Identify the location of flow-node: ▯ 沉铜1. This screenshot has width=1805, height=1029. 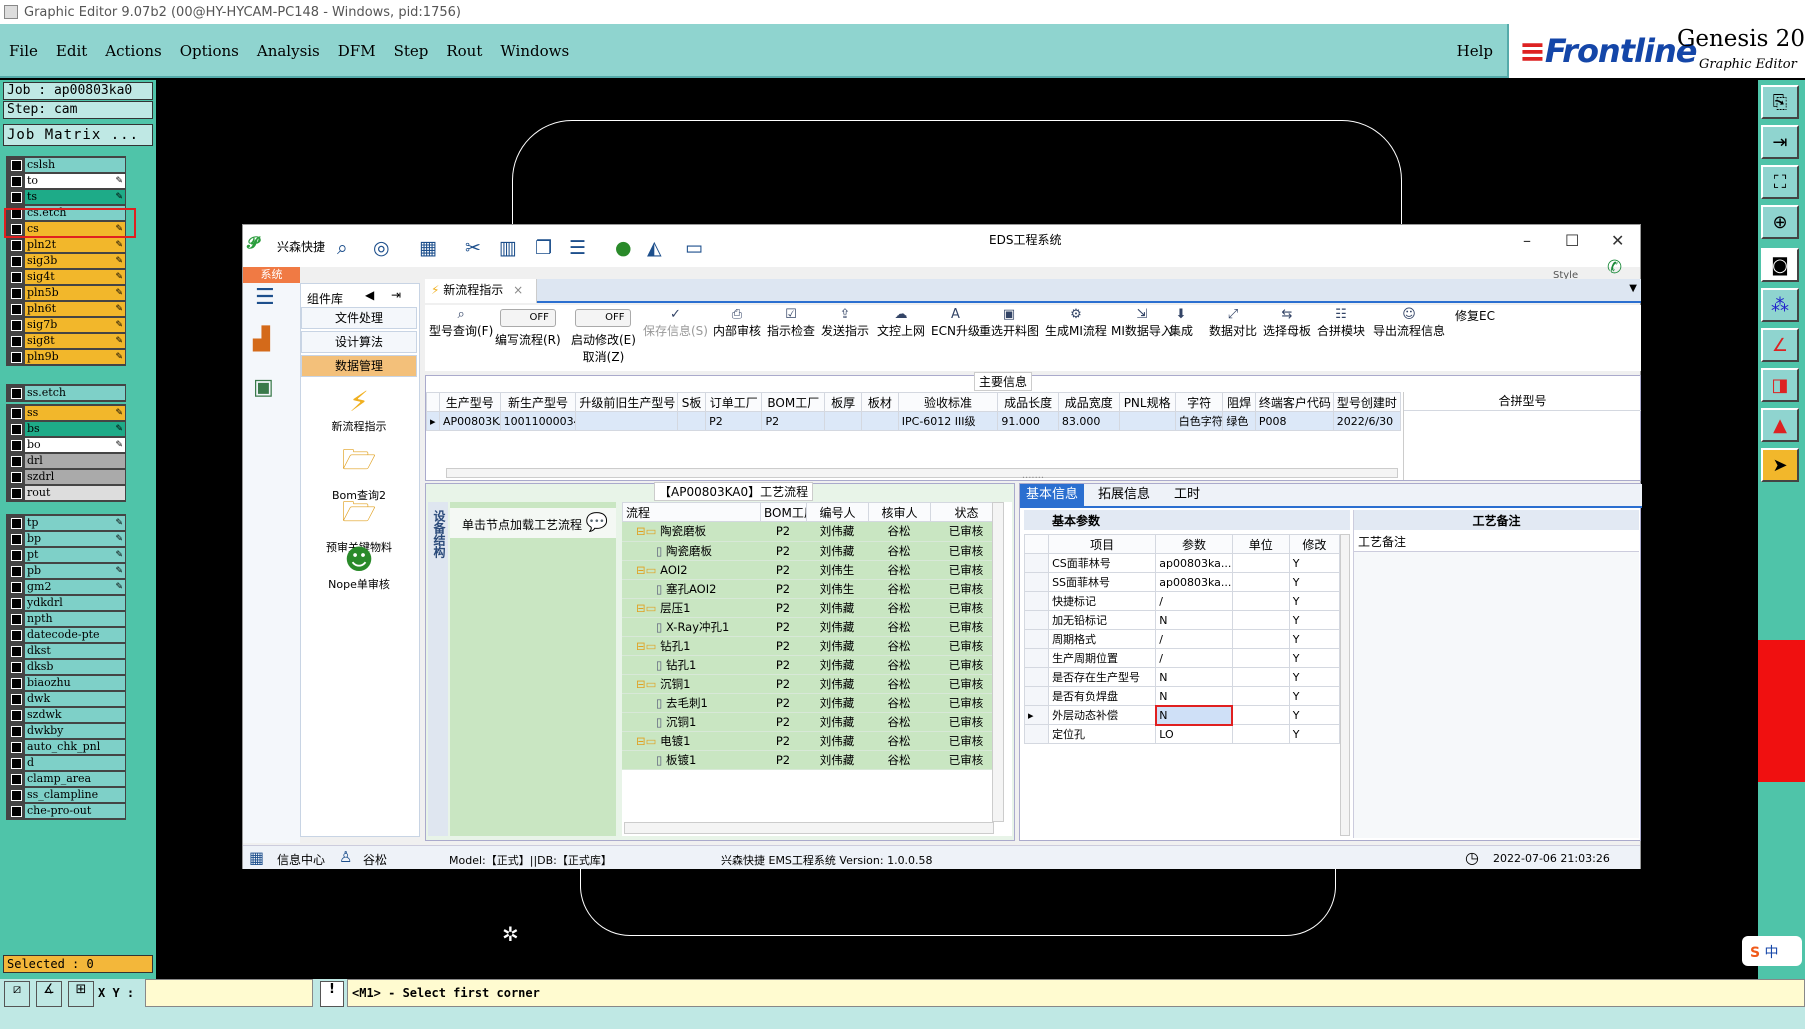
(691, 722).